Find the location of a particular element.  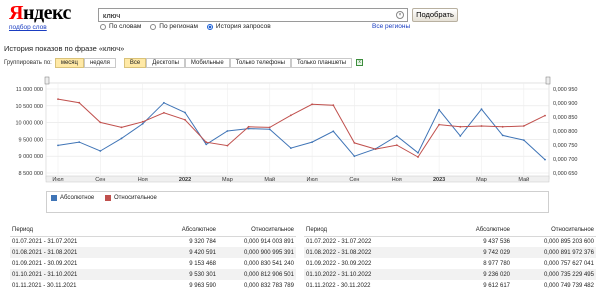

logo-first-letter: Я is located at coordinates (16, 13).